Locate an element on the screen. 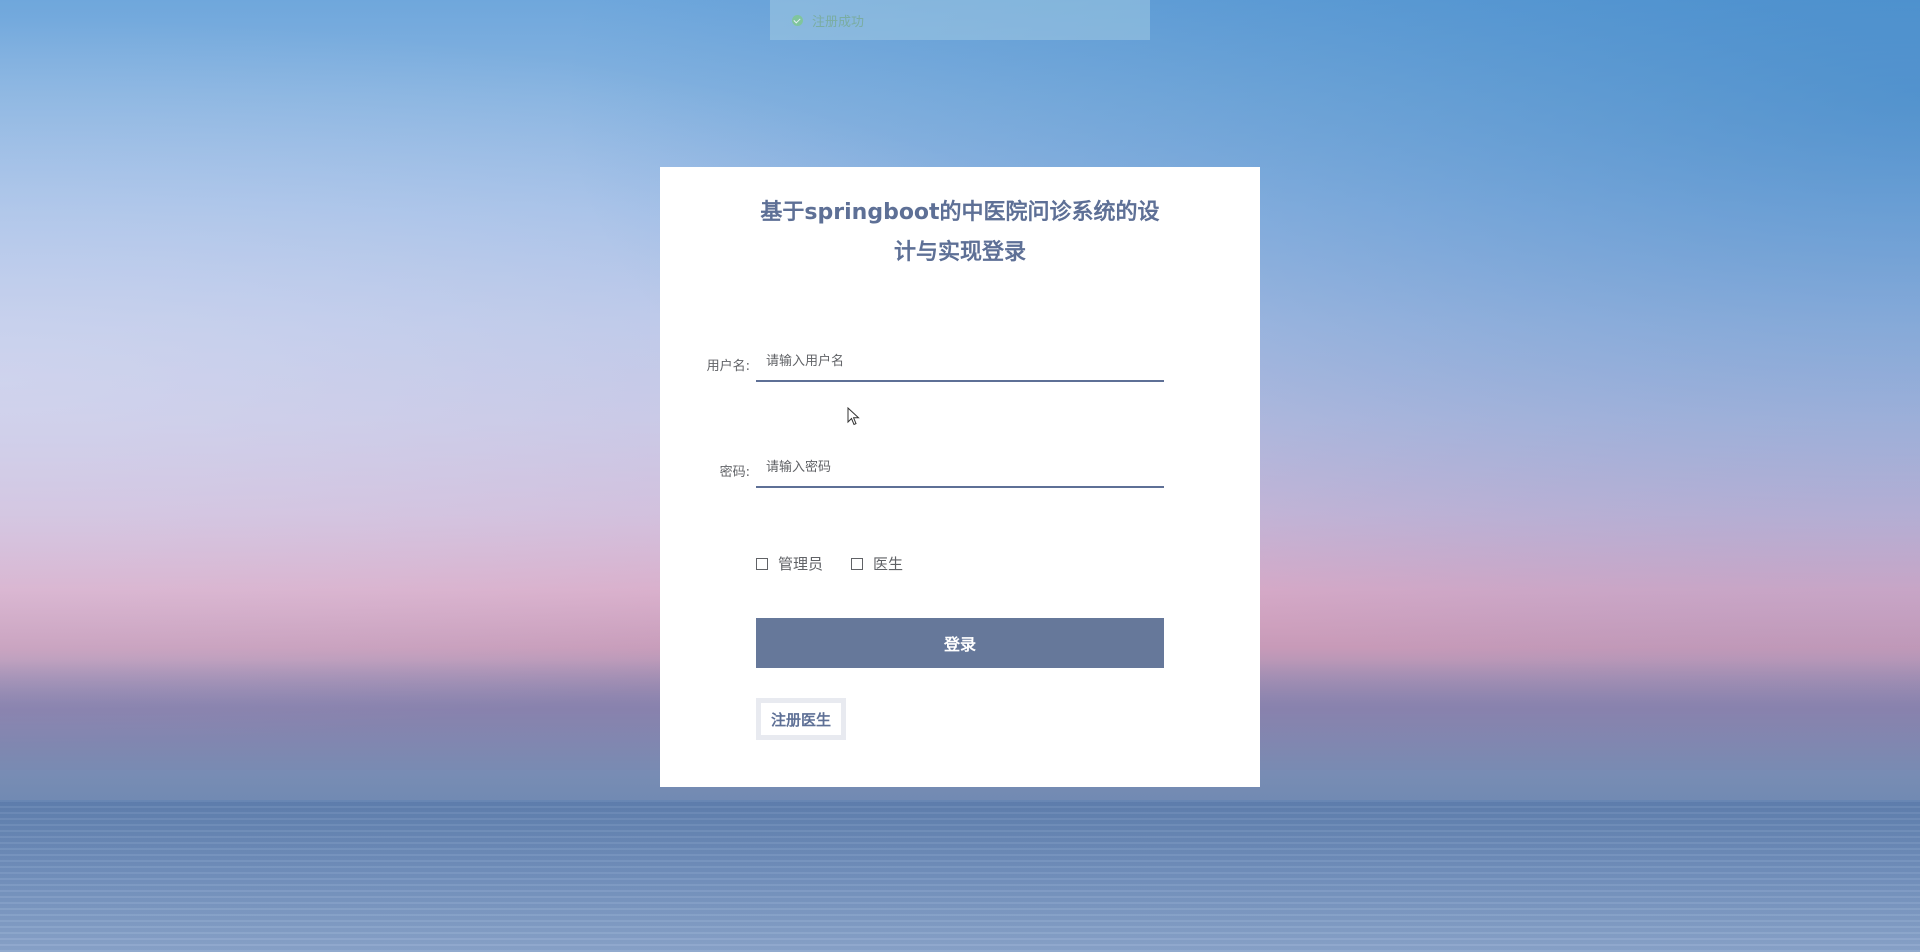 The width and height of the screenshot is (1920, 952). role-selector: 管理员 医生 is located at coordinates (829, 563).